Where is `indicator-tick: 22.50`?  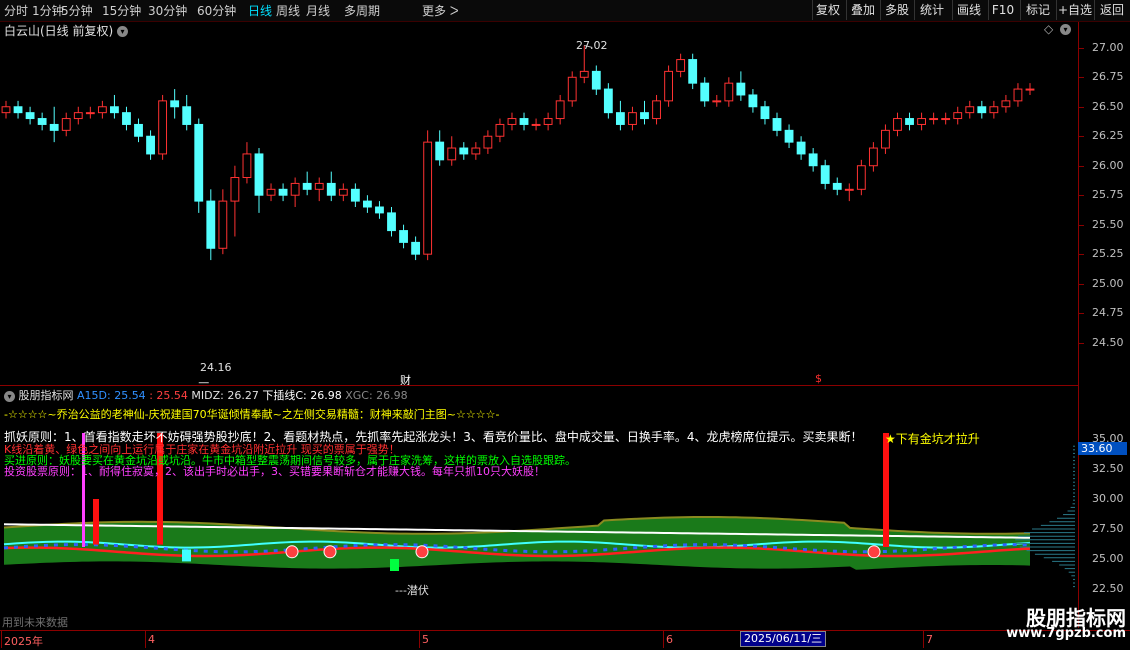
indicator-tick: 22.50 is located at coordinates (1108, 588).